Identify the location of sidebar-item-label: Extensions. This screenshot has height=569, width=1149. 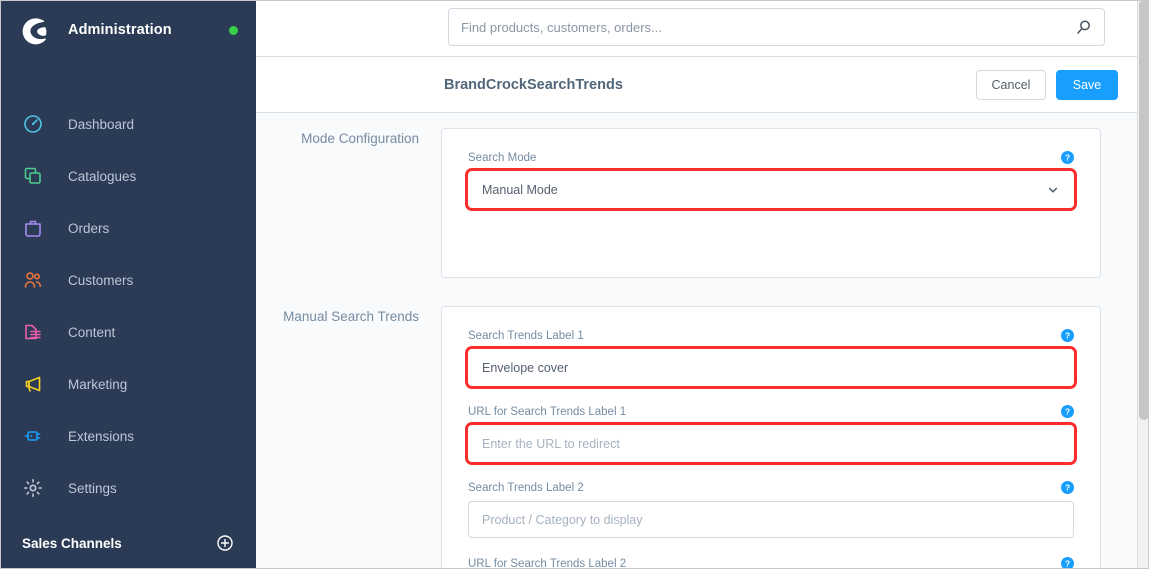
(101, 436).